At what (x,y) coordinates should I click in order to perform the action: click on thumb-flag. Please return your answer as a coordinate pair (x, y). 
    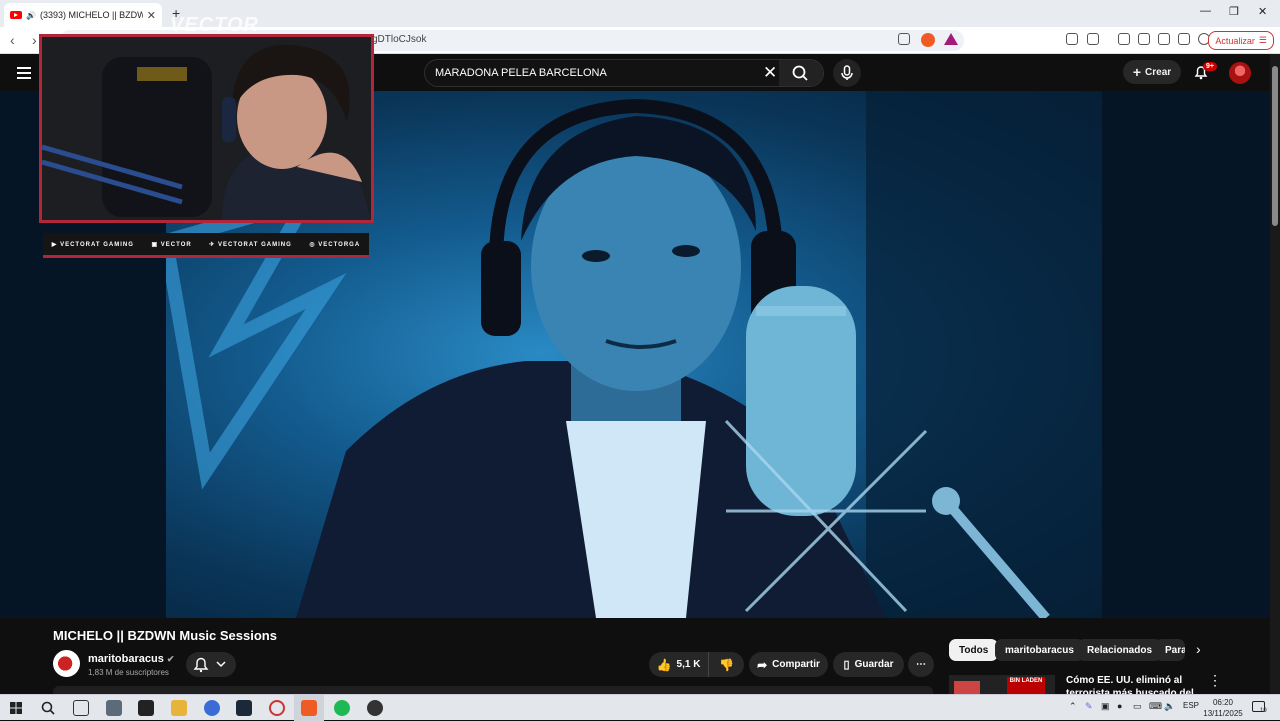
    Looking at the image, I should click on (967, 687).